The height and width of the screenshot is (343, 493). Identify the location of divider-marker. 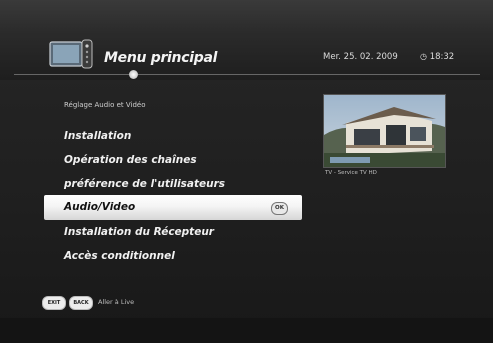
(133, 74).